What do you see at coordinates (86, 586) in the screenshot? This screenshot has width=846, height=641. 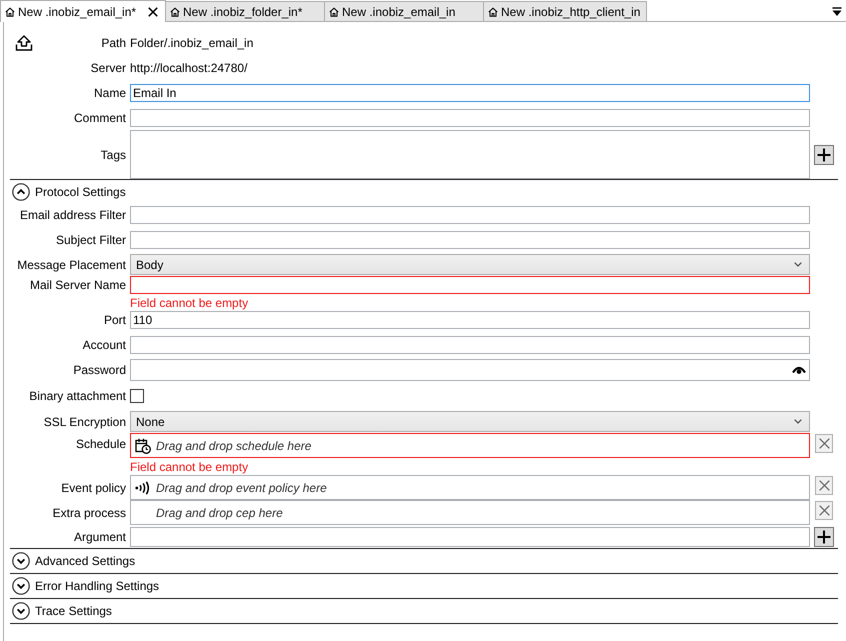 I see `section-toggle: Error Handling Settings` at bounding box center [86, 586].